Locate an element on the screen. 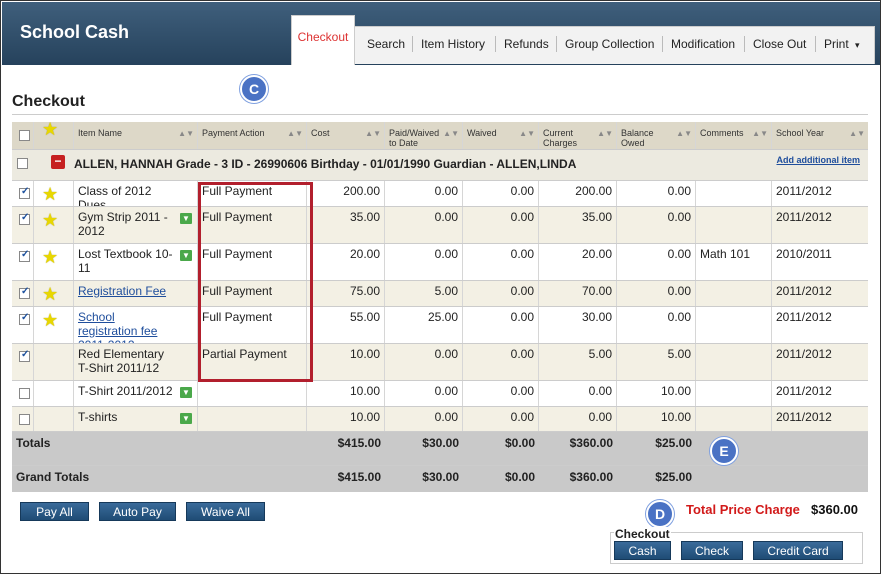 Image resolution: width=881 pixels, height=574 pixels. item-name-cell: Registration Fee is located at coordinates (136, 293).